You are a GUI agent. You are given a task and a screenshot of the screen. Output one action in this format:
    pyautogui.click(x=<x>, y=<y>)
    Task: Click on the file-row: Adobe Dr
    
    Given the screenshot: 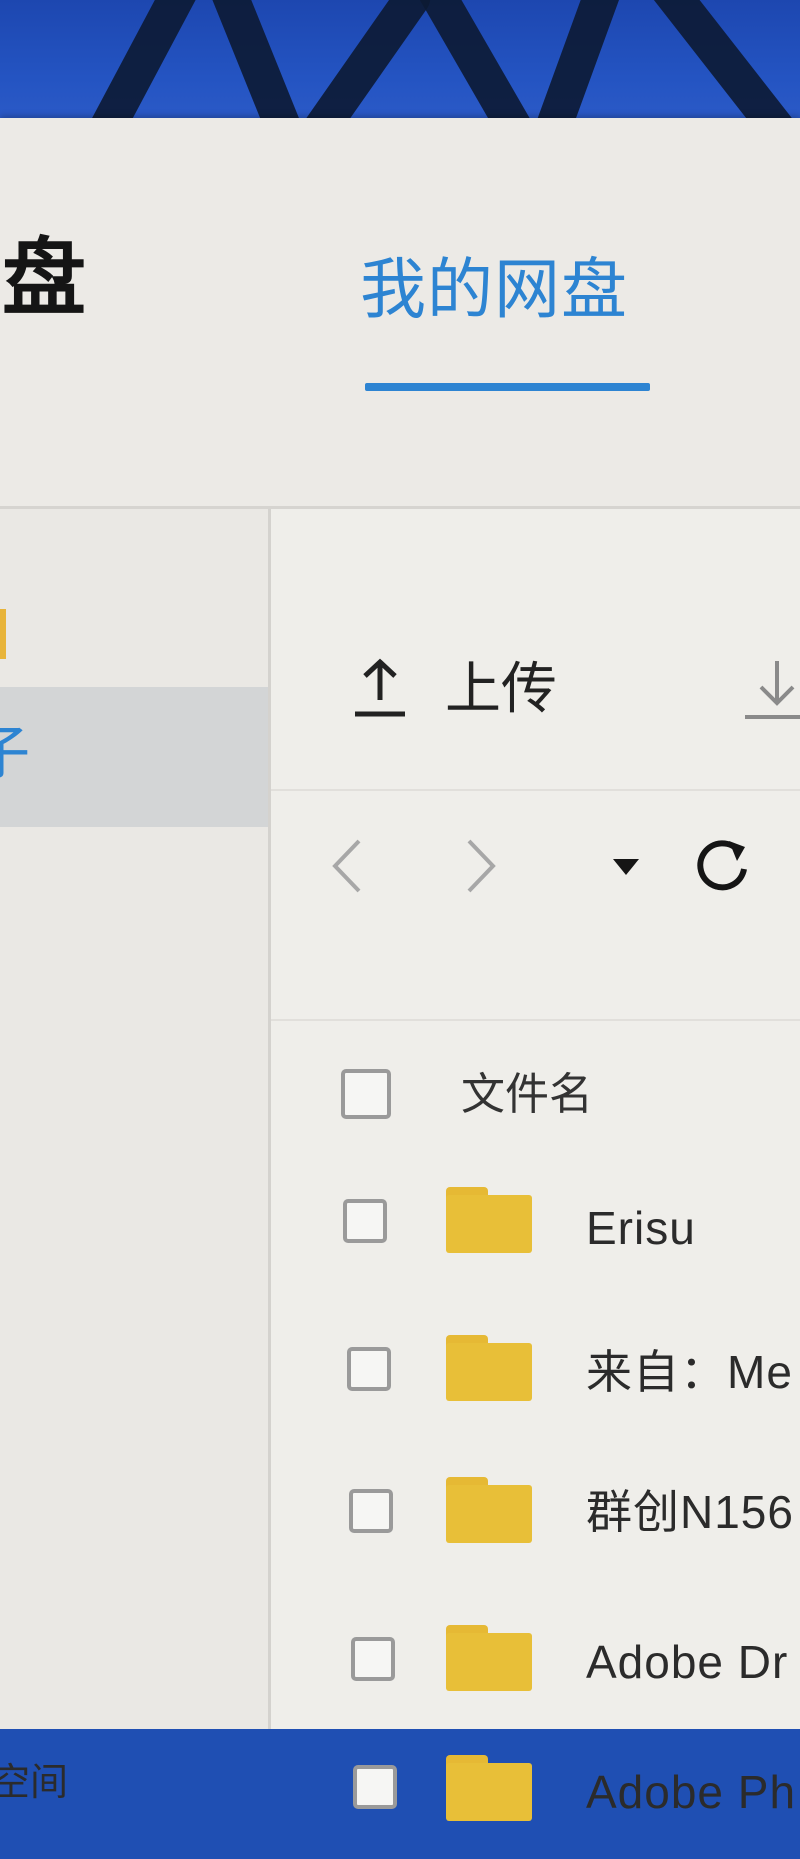 What is the action you would take?
    pyautogui.click(x=535, y=1659)
    